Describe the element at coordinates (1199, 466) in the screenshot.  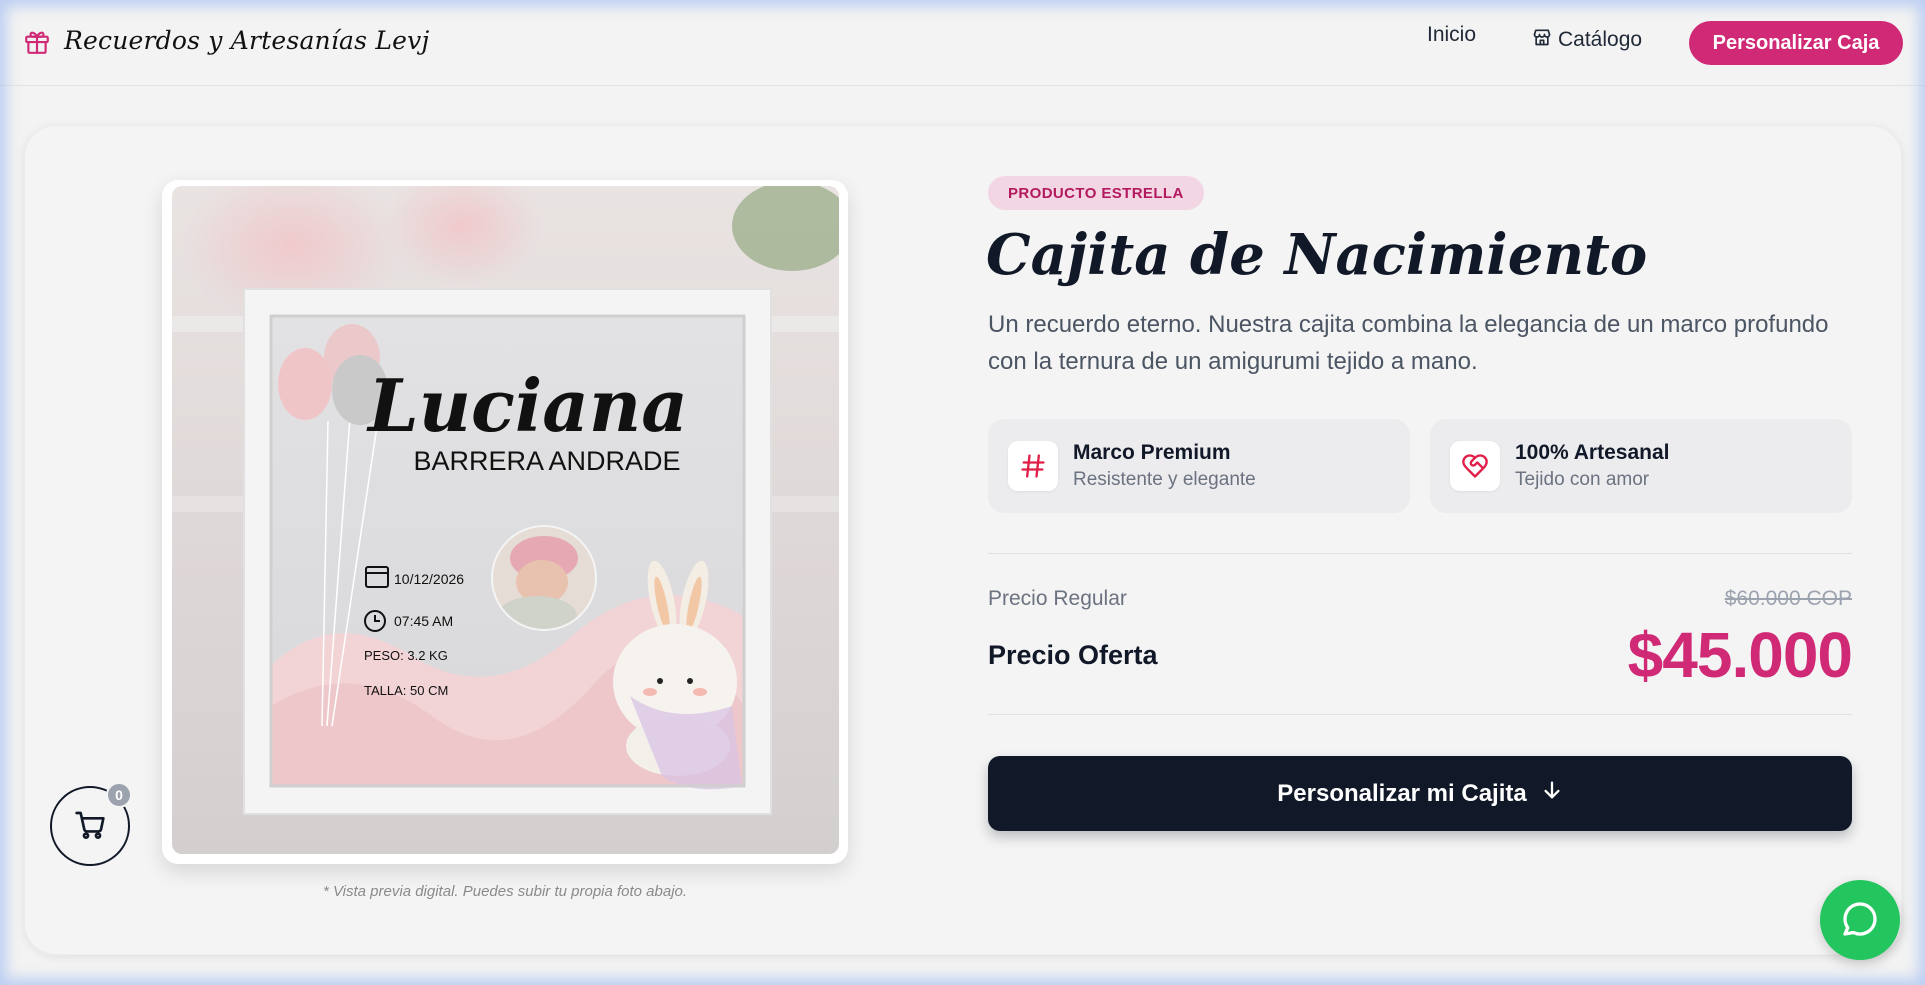
I see `feature-marco-premium: Marco Premium Resistente y elegante` at that location.